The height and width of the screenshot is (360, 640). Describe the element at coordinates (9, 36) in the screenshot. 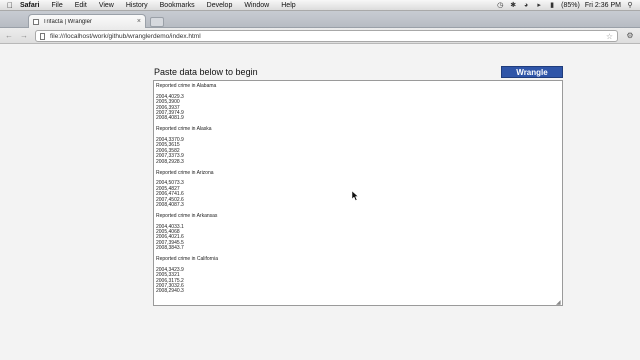

I see `back-arrow-icon: ←` at that location.